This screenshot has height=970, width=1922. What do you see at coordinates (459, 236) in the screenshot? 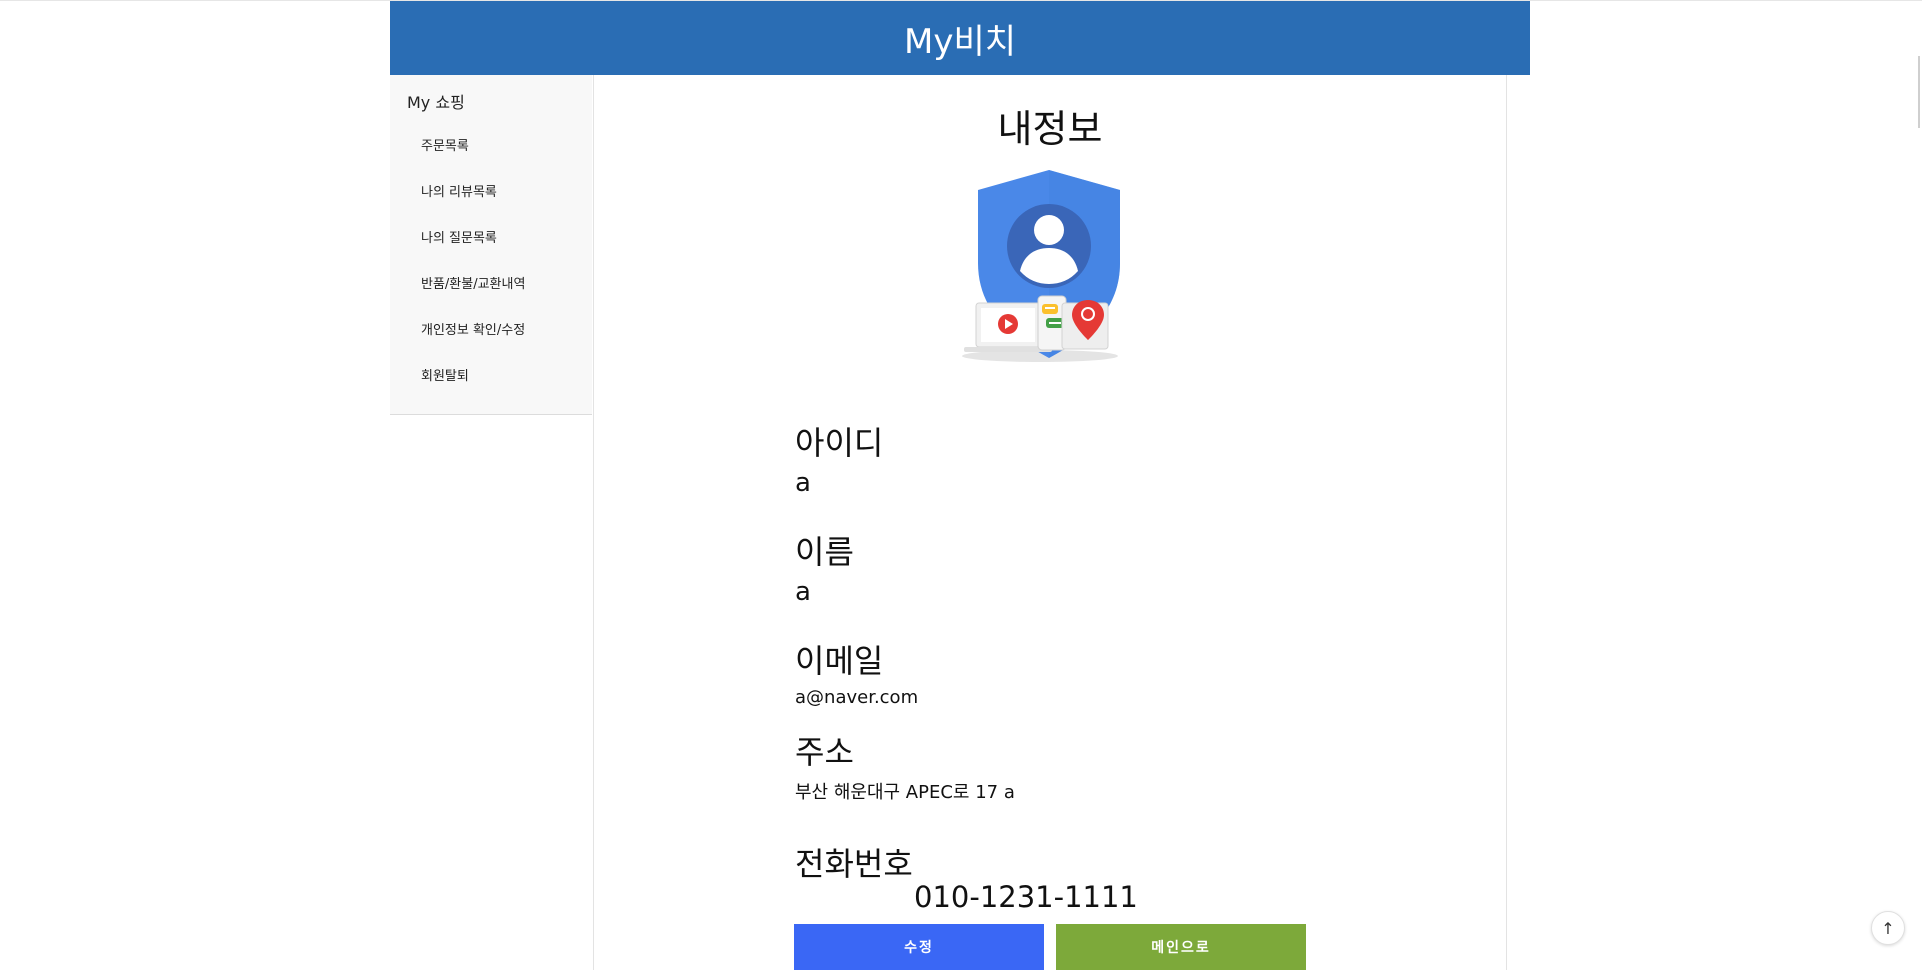
I see `sidebar-item-questions: 나의 질문목록` at bounding box center [459, 236].